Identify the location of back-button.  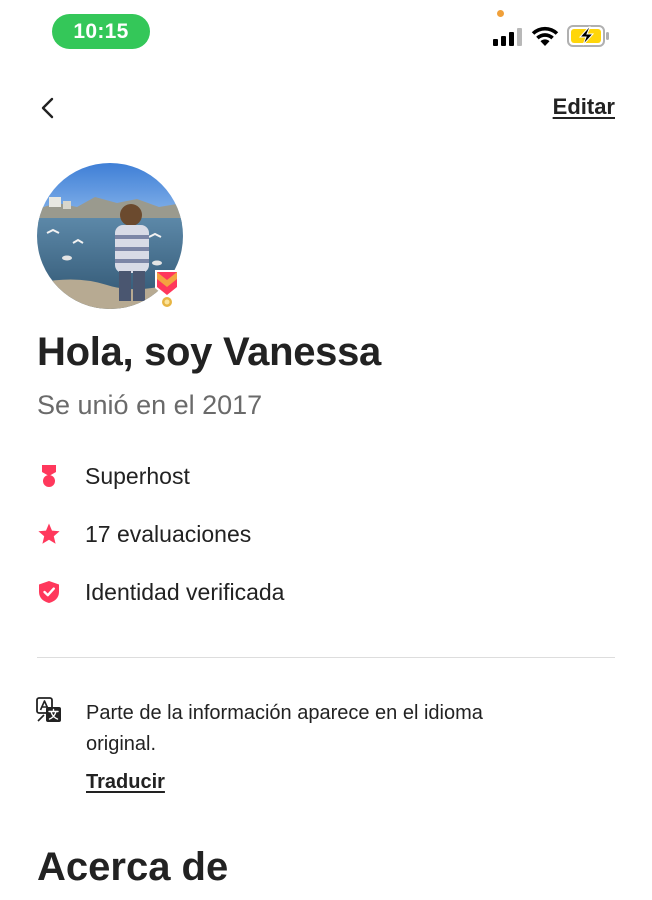
(48, 108).